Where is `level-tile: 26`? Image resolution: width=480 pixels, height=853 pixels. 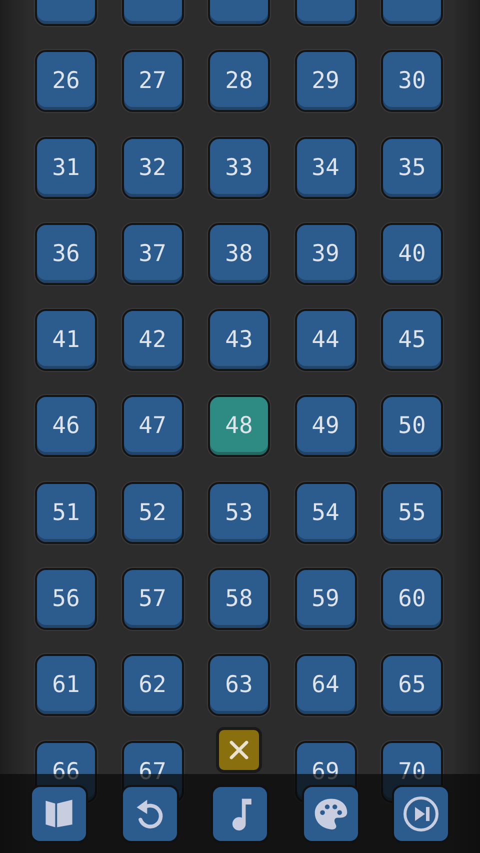
level-tile: 26 is located at coordinates (66, 81).